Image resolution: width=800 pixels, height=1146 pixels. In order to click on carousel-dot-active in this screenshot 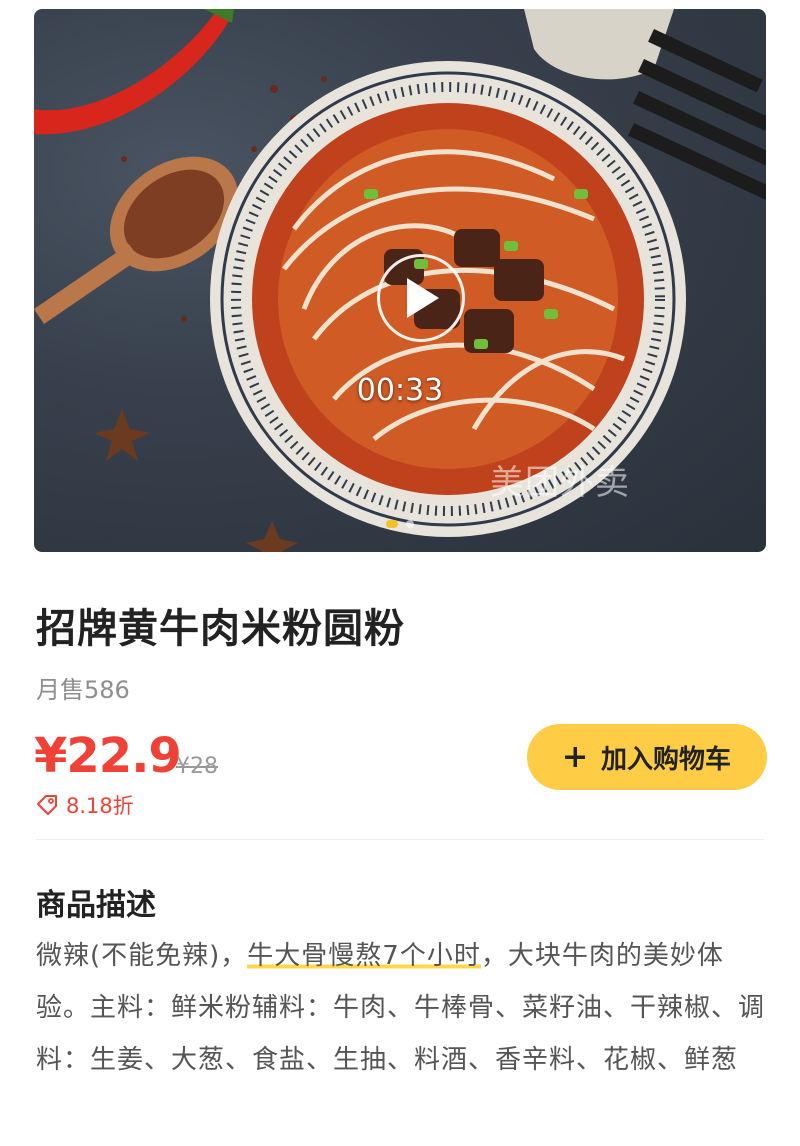, I will do `click(392, 524)`.